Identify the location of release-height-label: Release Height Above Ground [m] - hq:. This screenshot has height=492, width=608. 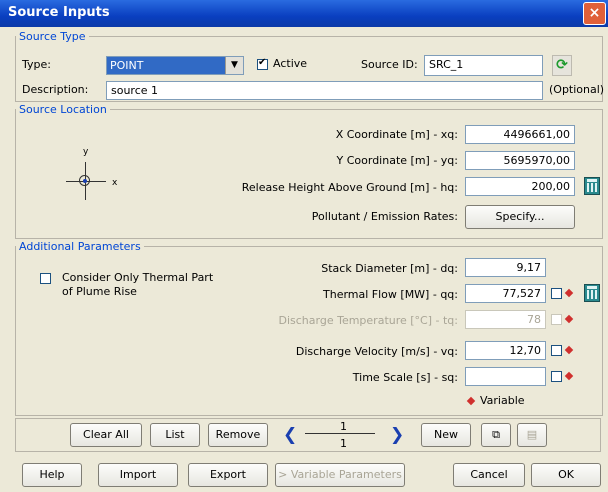
(349, 187).